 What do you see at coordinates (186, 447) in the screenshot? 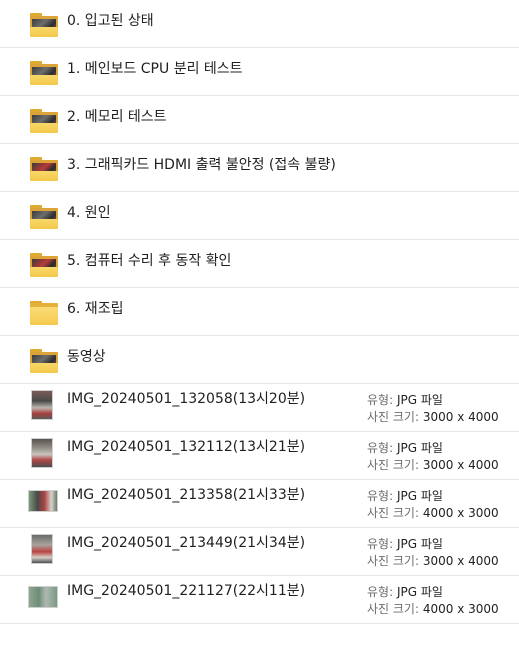
I see `file-name: IMG_20240501_132112(13시21분)` at bounding box center [186, 447].